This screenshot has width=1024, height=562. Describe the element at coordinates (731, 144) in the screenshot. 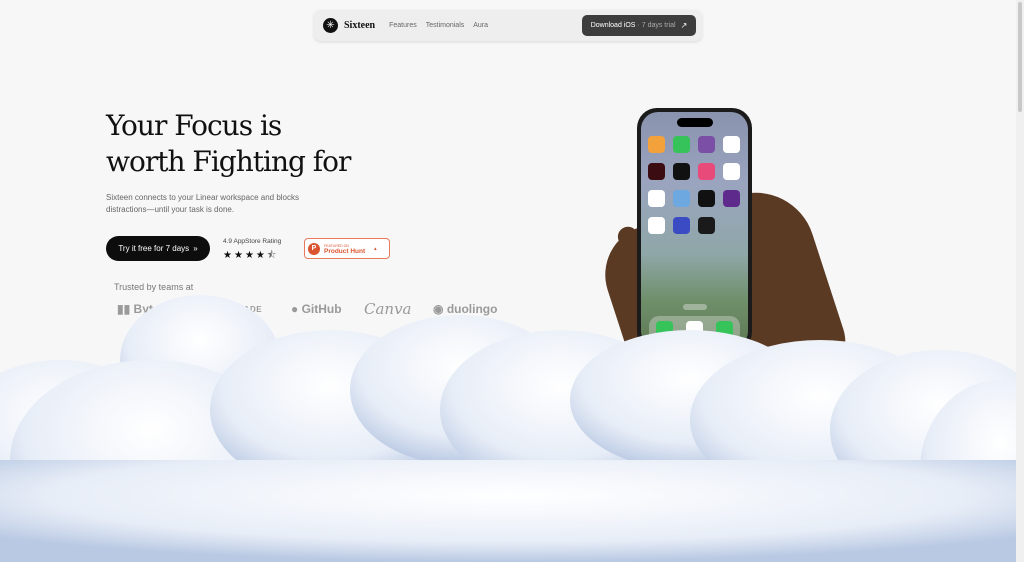

I see `slack-app-icon` at that location.